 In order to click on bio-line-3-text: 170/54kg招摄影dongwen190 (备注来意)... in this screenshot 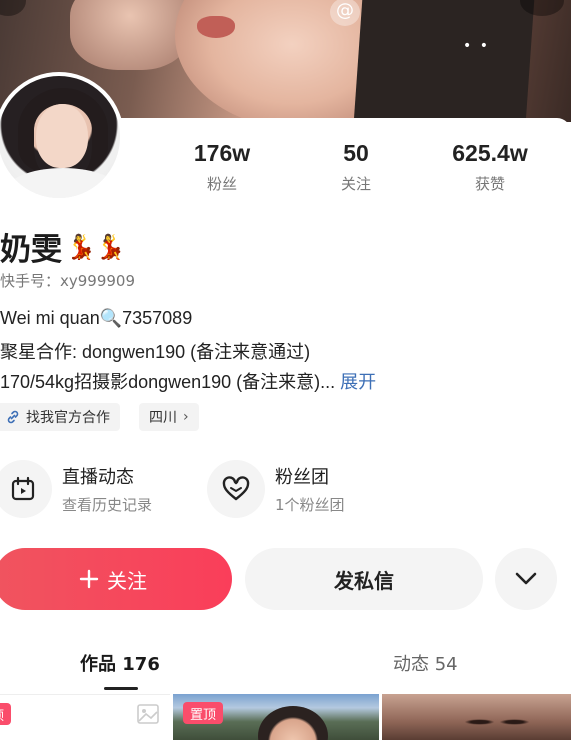, I will do `click(168, 382)`.